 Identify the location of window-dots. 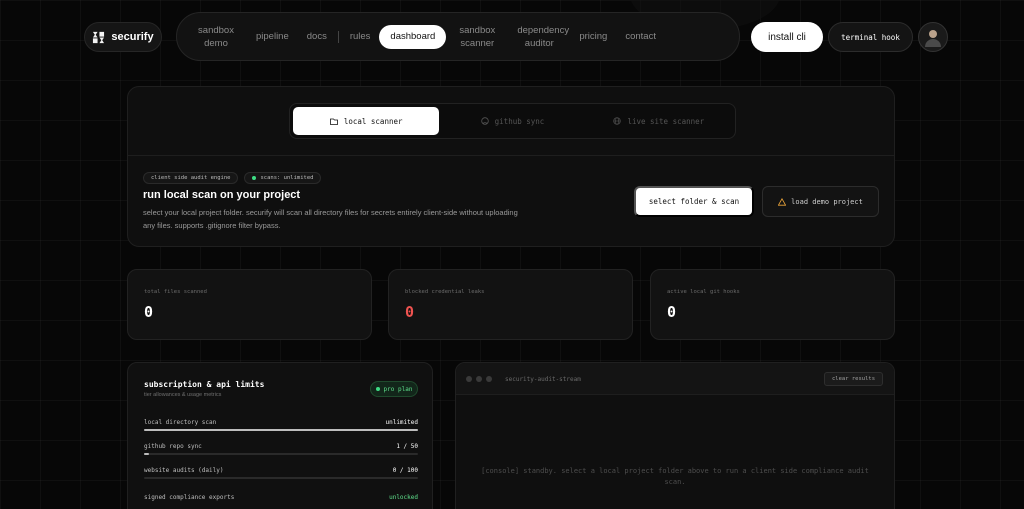
(479, 379).